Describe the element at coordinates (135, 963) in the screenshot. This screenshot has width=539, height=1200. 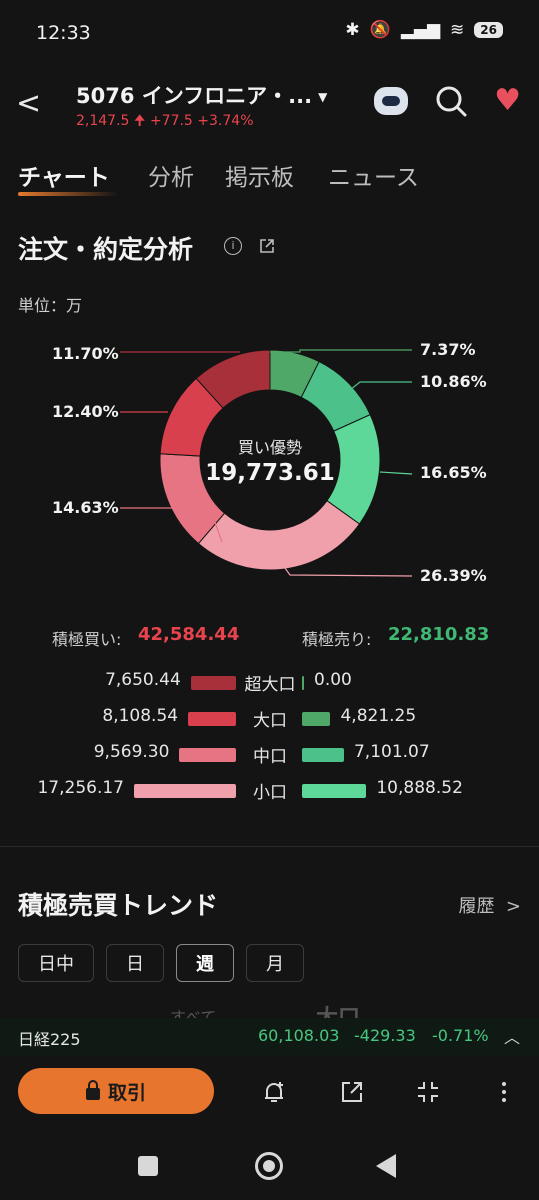
I see `period-tab-day: 日` at that location.